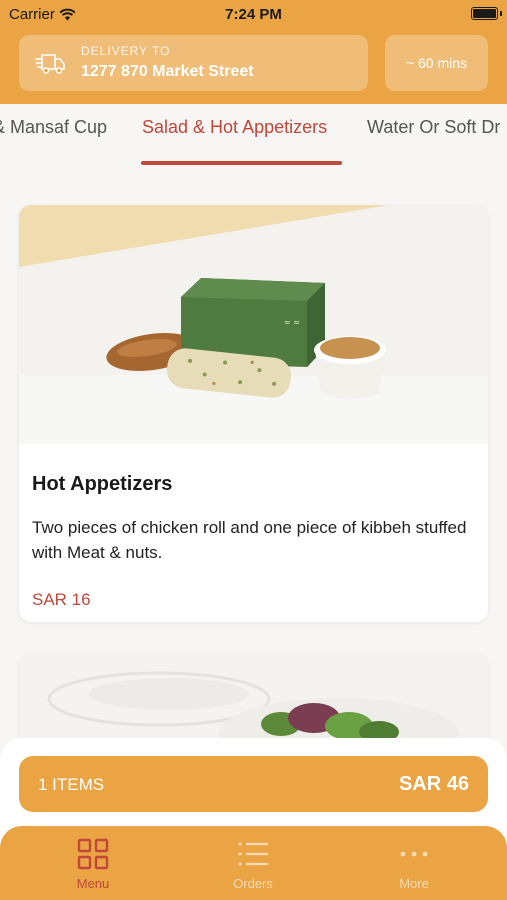  Describe the element at coordinates (167, 71) in the screenshot. I see `delivery-address: 1277 870 Market Street` at that location.